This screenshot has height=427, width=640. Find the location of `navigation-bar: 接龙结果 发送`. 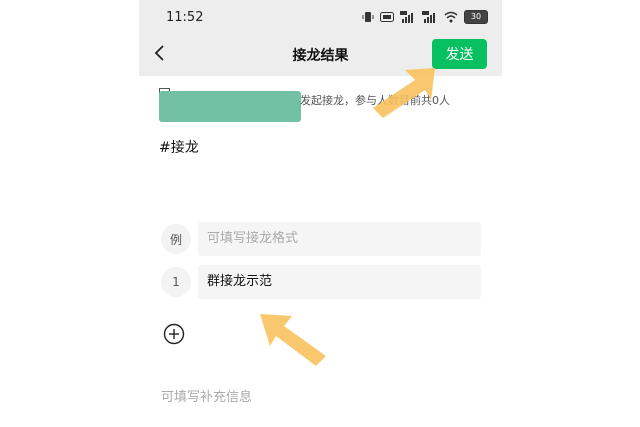

navigation-bar: 接龙结果 发送 is located at coordinates (320, 54).